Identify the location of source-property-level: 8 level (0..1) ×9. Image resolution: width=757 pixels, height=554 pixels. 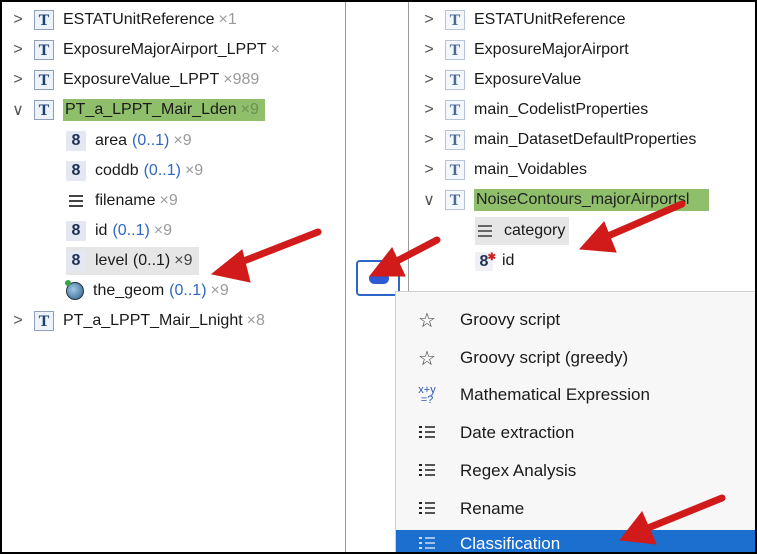
(132, 261).